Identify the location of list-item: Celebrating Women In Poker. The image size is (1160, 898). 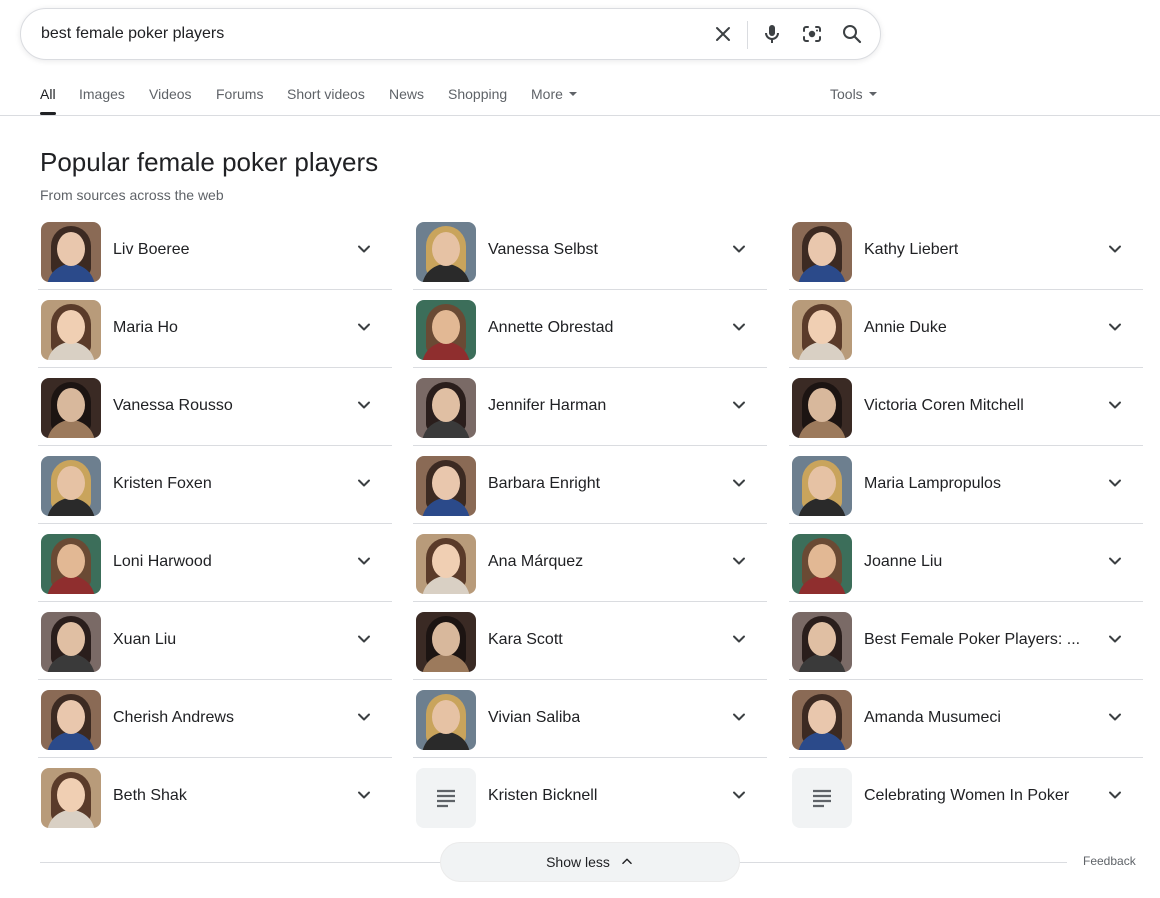
(966, 797).